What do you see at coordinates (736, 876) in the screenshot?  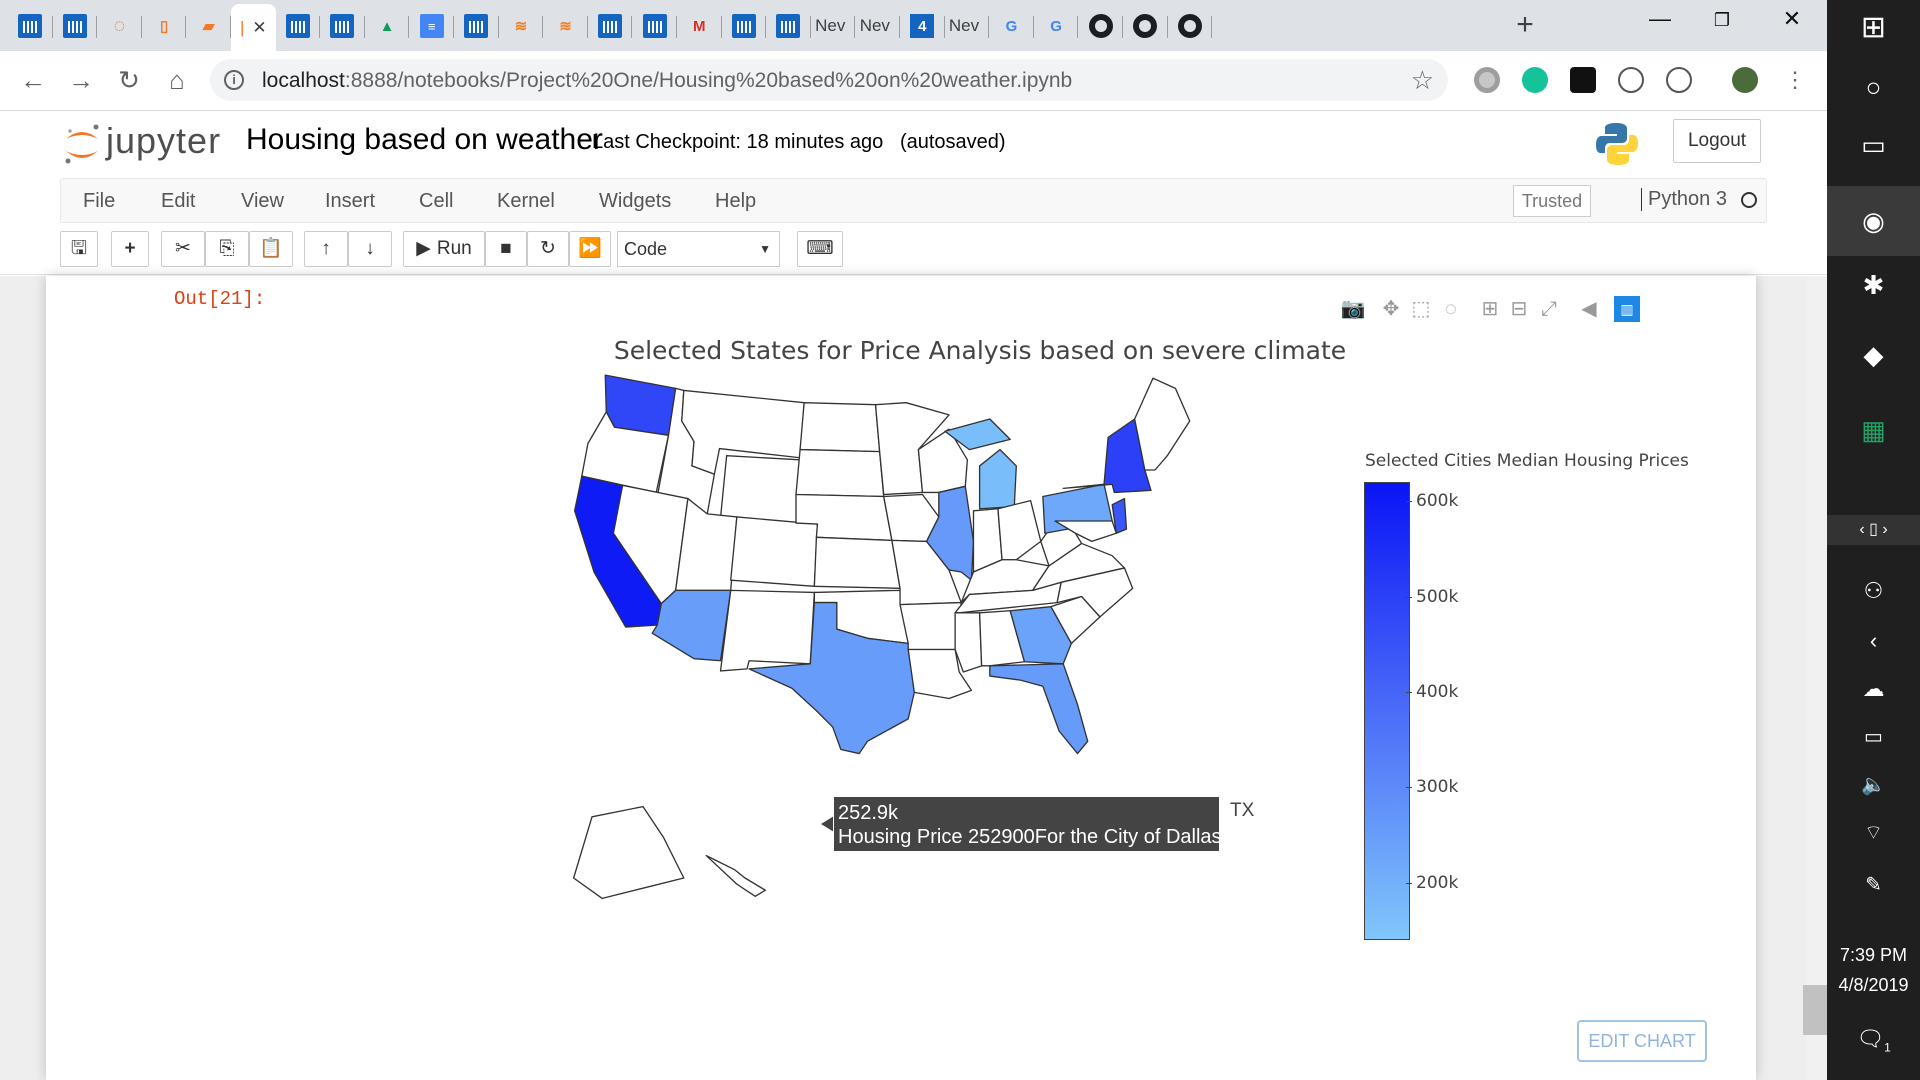 I see `state-hi` at bounding box center [736, 876].